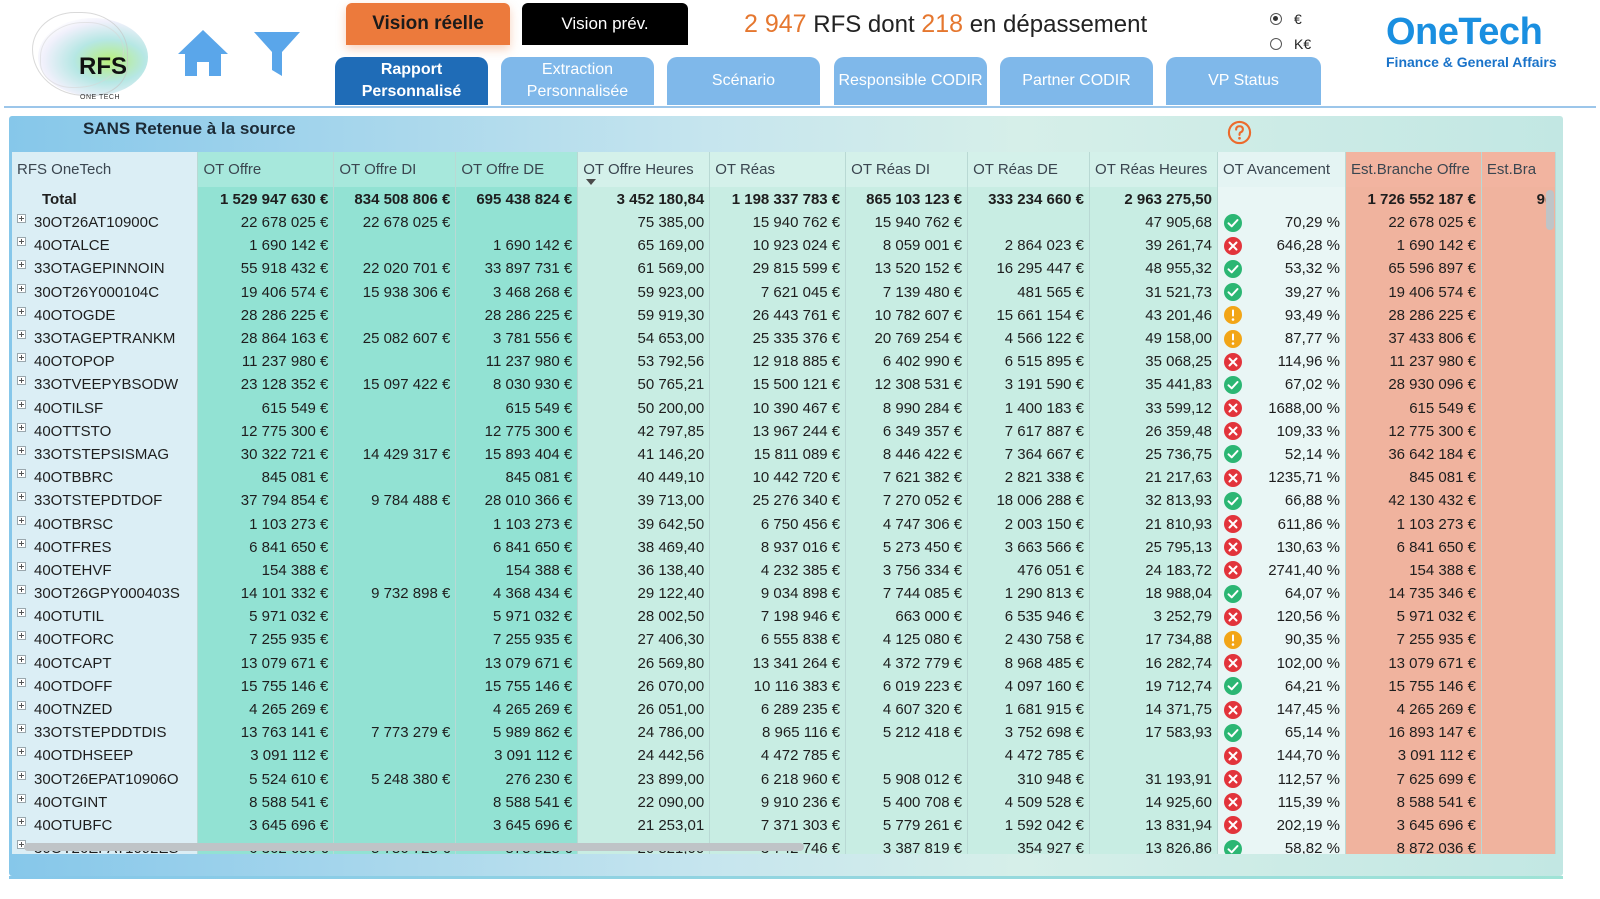  I want to click on row-name-cell: 33OTVEEPYBSODW, so click(105, 385).